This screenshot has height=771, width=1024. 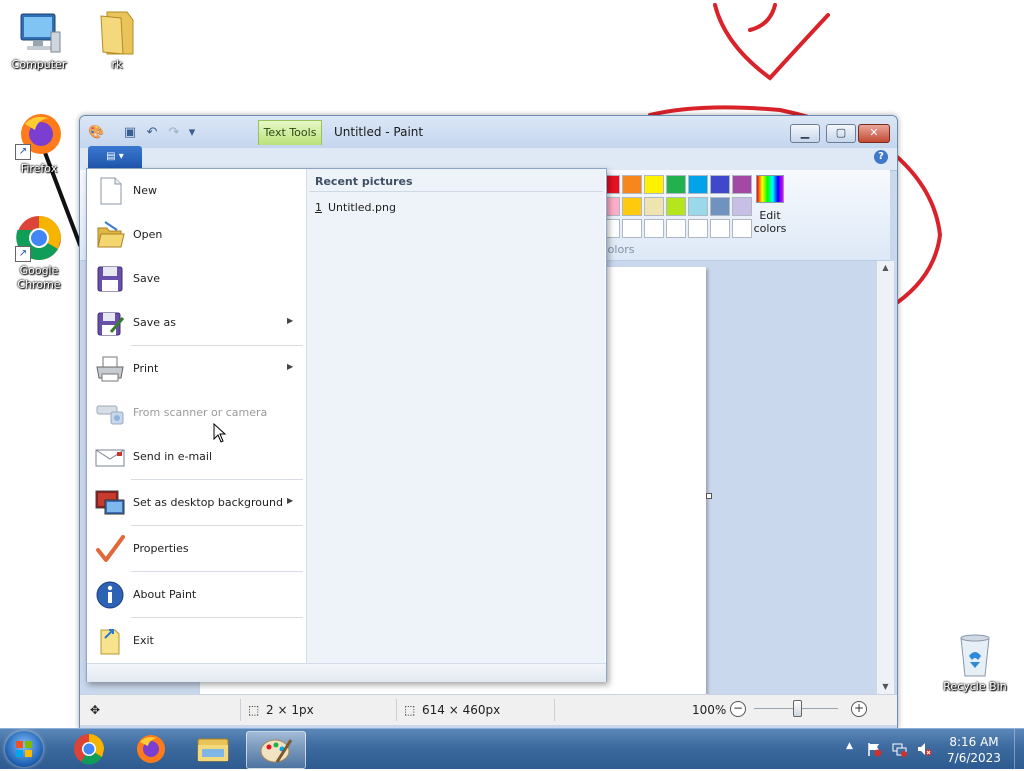 What do you see at coordinates (885, 268) in the screenshot?
I see `scroll-up-icon: ▲` at bounding box center [885, 268].